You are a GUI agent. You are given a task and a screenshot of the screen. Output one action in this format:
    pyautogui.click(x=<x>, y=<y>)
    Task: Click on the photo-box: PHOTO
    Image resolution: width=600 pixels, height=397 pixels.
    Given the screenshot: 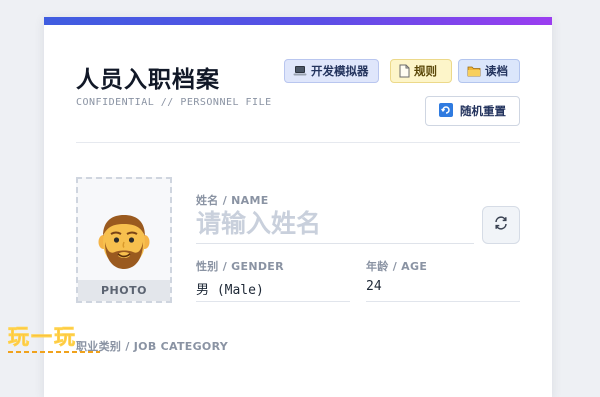 What is the action you would take?
    pyautogui.click(x=124, y=240)
    